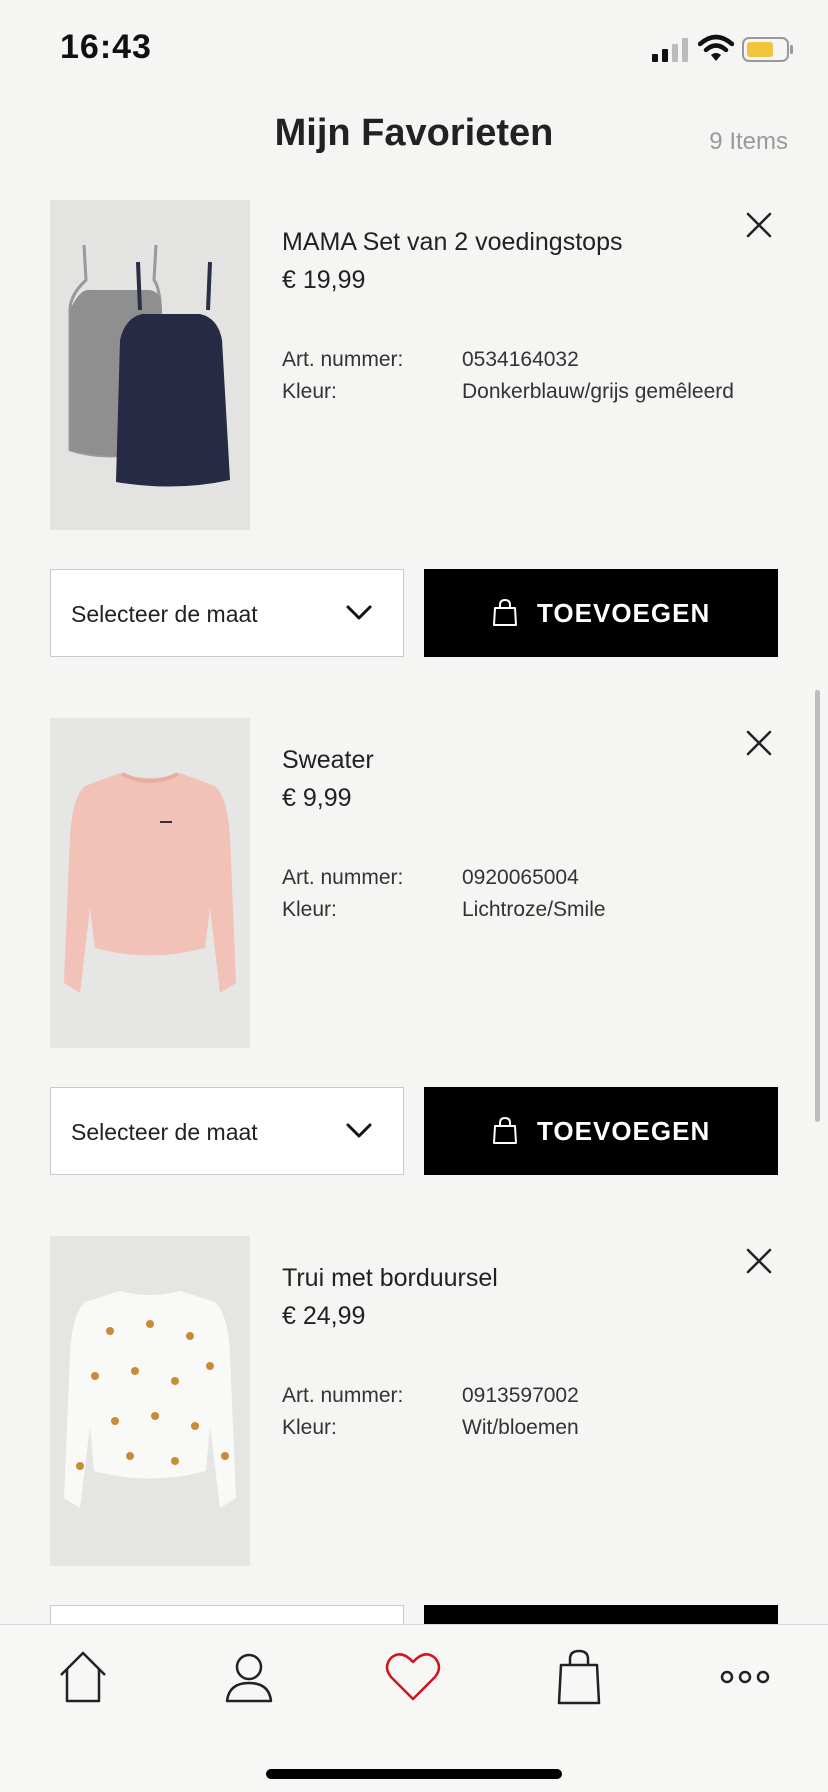 Image resolution: width=828 pixels, height=1792 pixels. Describe the element at coordinates (414, 1774) in the screenshot. I see `home-indicator` at that location.